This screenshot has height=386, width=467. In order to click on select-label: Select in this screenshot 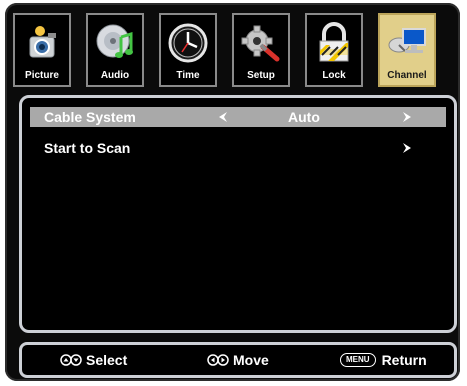, I will do `click(107, 360)`.